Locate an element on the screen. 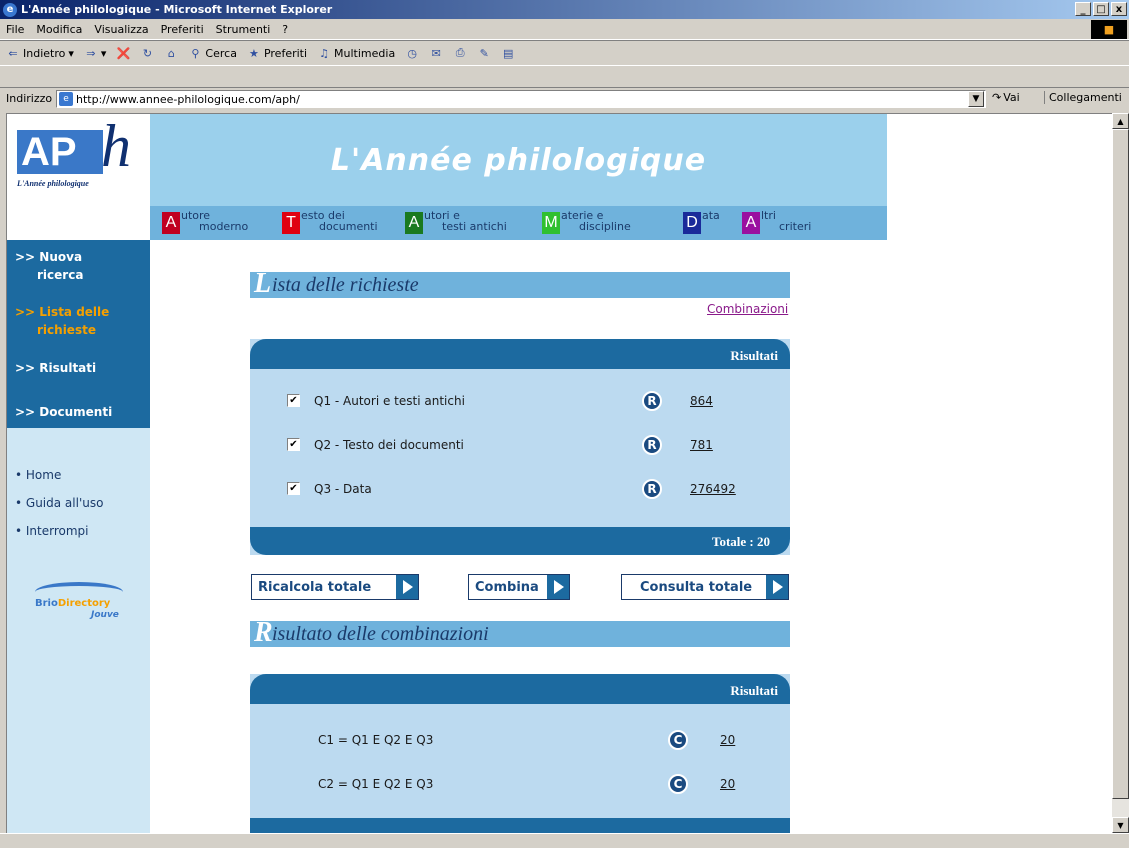 The width and height of the screenshot is (1129, 848). combinations-link: Combinazioni is located at coordinates (747, 309).